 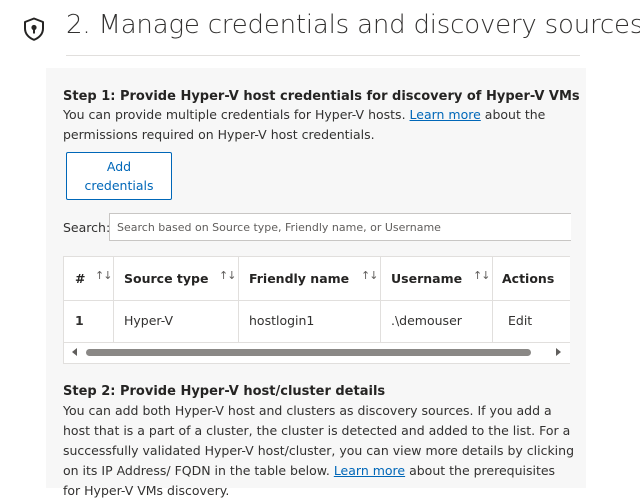 What do you see at coordinates (87, 227) in the screenshot?
I see `search-label: Search:` at bounding box center [87, 227].